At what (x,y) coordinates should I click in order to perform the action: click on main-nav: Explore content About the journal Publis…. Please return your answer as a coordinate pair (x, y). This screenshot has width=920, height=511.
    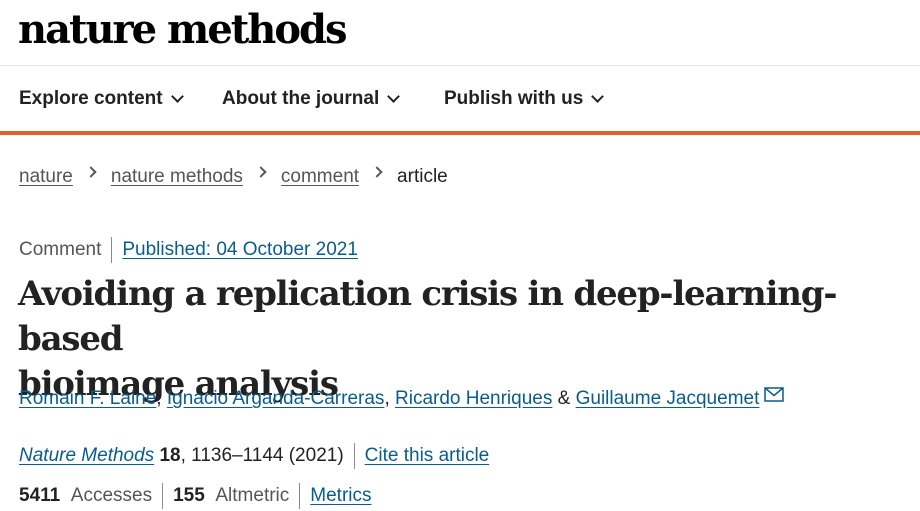
    Looking at the image, I should click on (460, 100).